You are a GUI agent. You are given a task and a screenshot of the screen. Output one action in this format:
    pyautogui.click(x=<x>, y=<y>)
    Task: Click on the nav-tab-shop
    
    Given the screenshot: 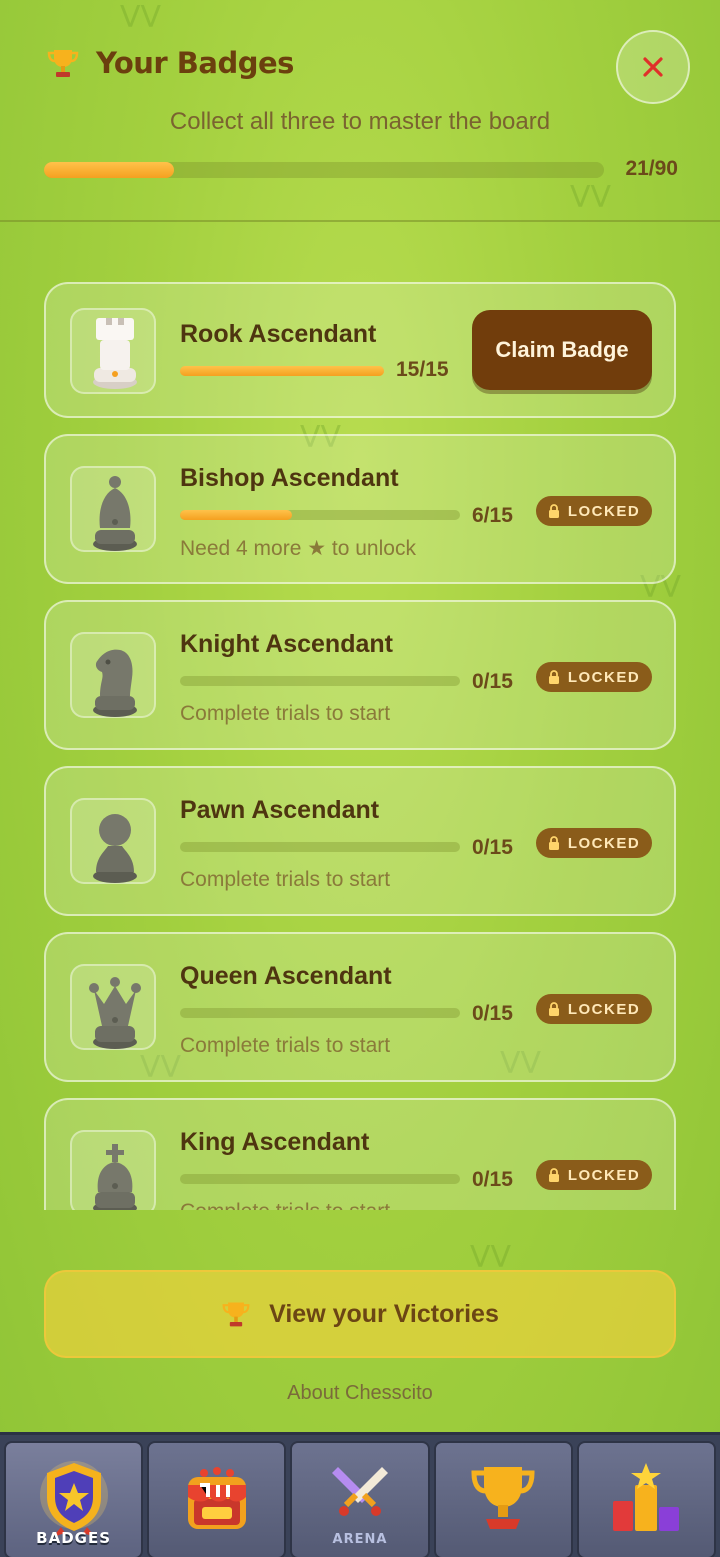 What is the action you would take?
    pyautogui.click(x=217, y=1499)
    